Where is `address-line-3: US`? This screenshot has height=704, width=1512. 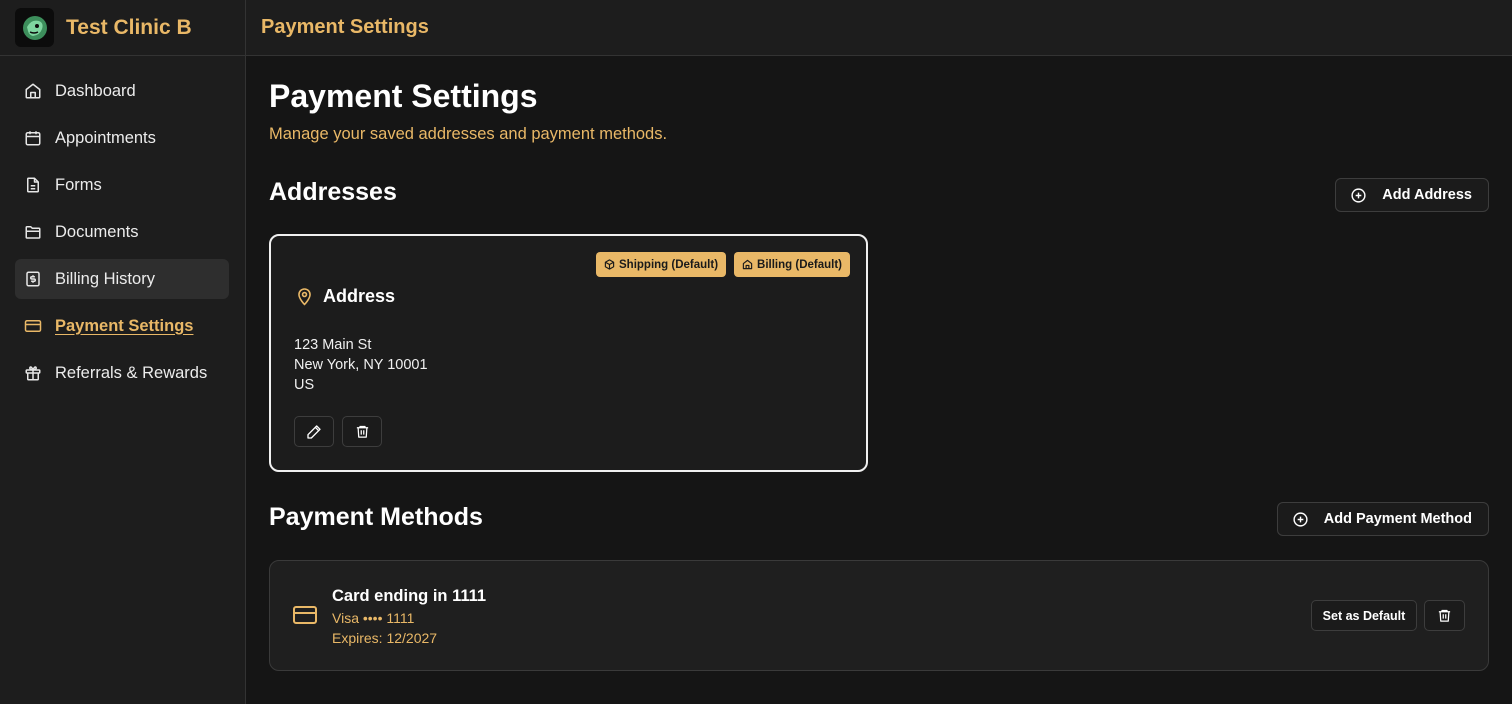
address-line-3: US is located at coordinates (304, 385).